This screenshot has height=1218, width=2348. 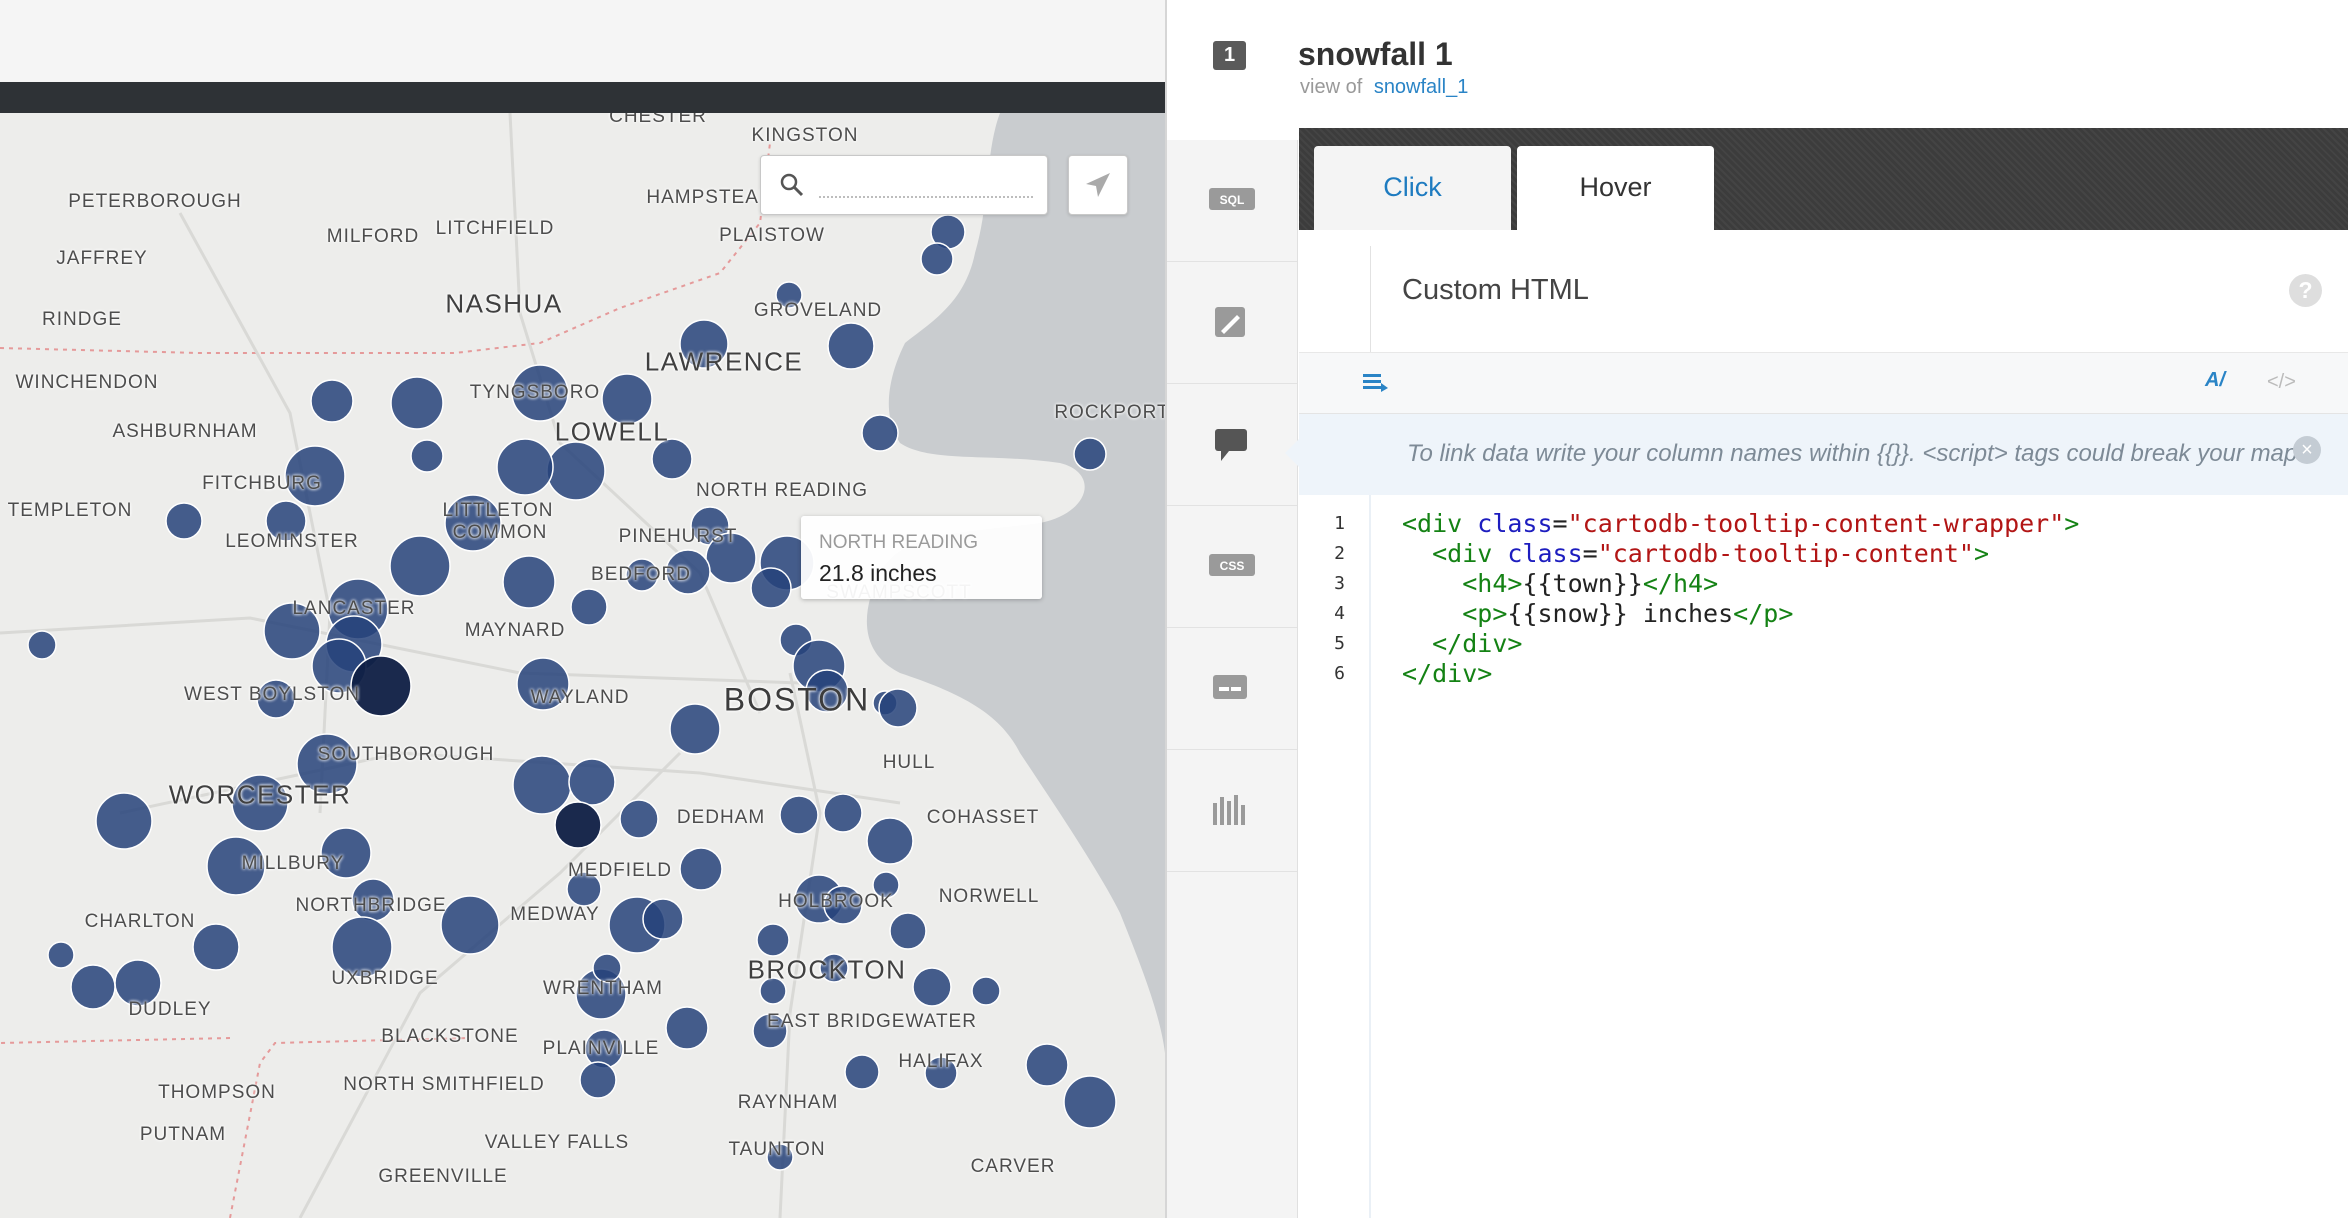 What do you see at coordinates (603, 988) in the screenshot?
I see `place-label: WRENTHAM` at bounding box center [603, 988].